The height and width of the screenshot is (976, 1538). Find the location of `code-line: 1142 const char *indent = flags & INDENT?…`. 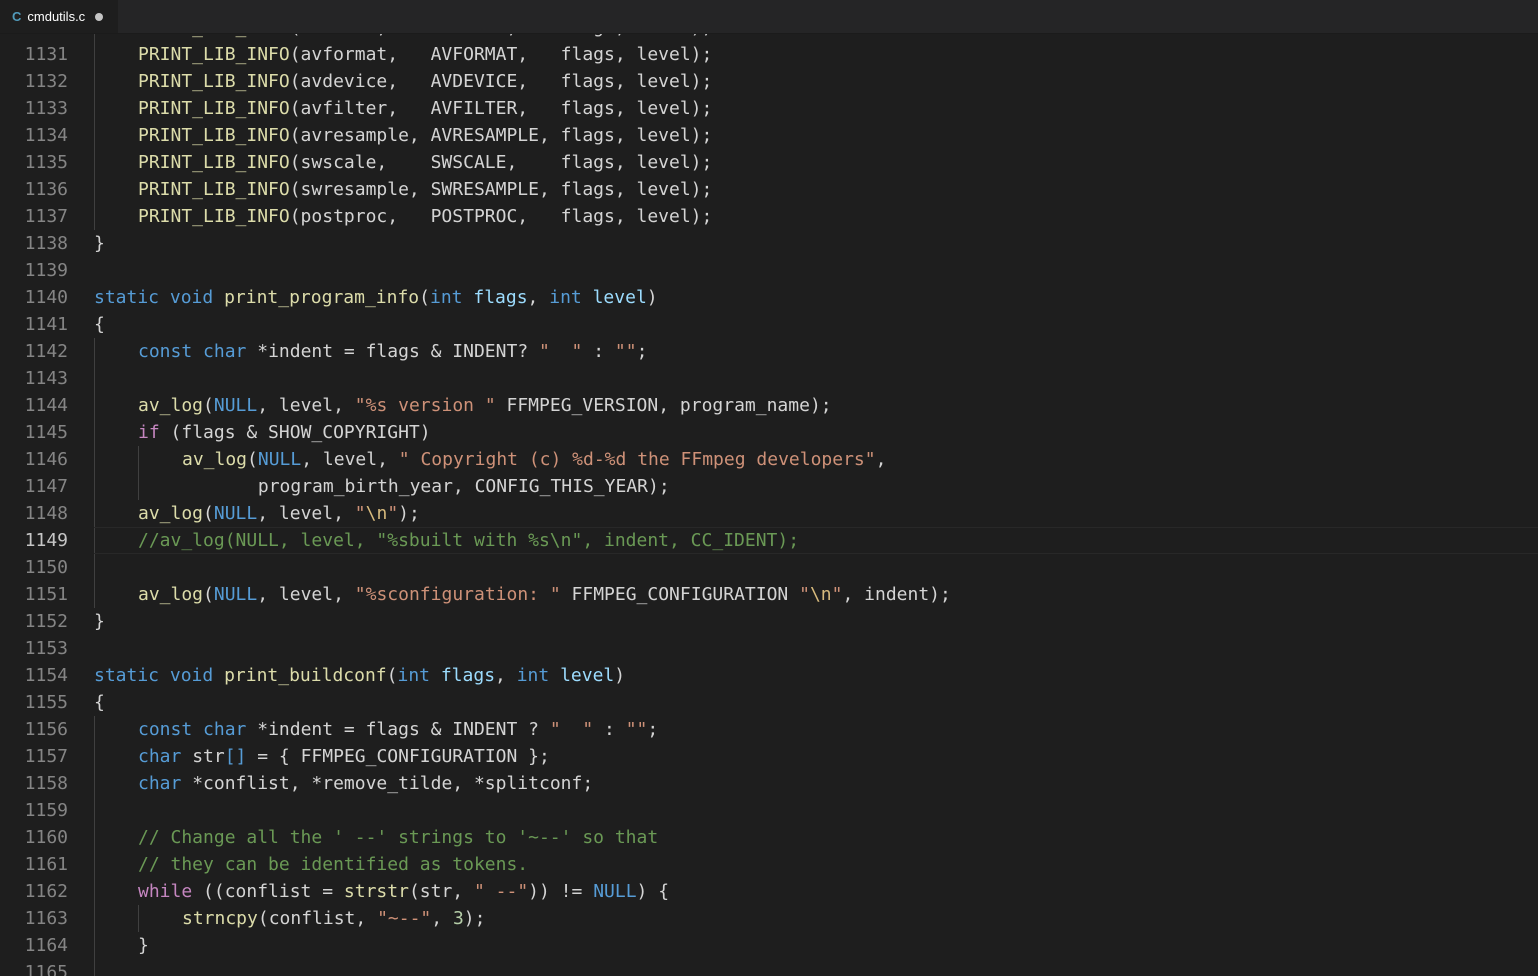

code-line: 1142 const char *indent = flags & INDENT?… is located at coordinates (769, 351).